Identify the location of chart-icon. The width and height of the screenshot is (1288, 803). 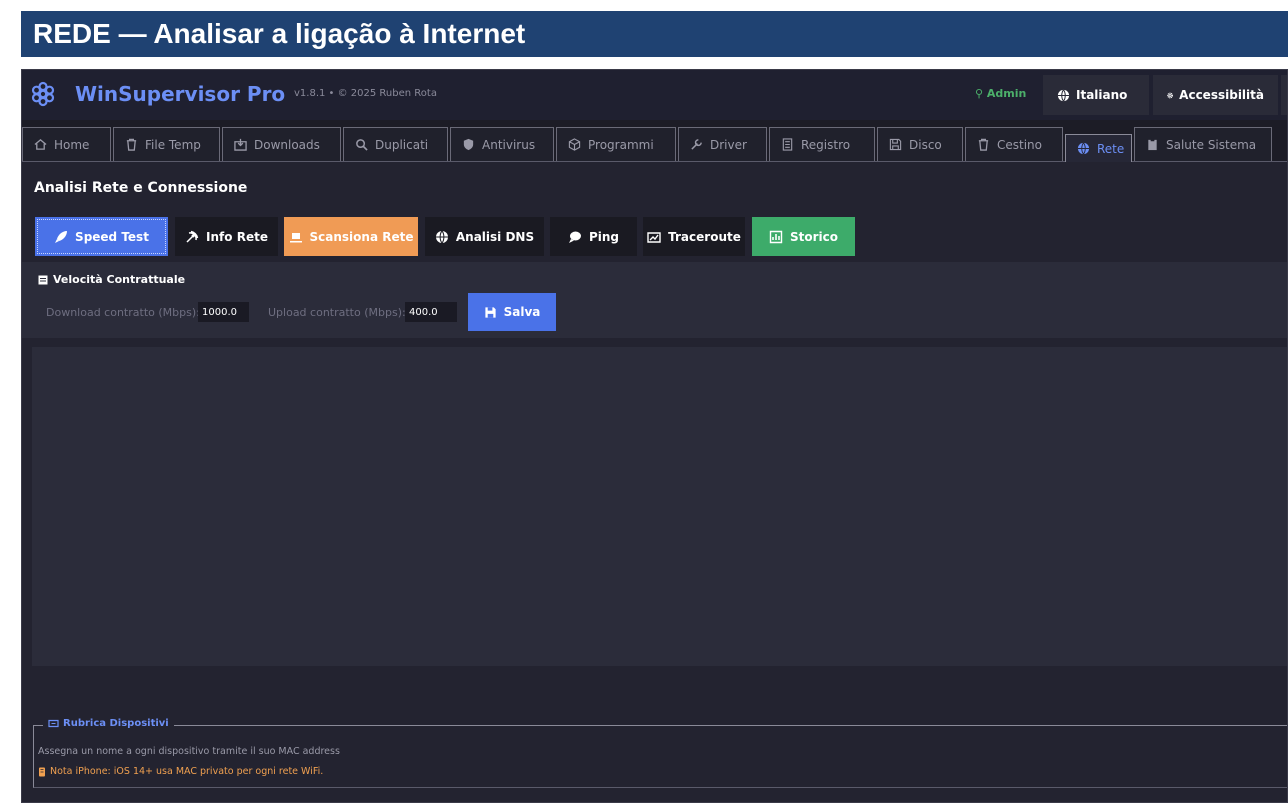
(776, 236).